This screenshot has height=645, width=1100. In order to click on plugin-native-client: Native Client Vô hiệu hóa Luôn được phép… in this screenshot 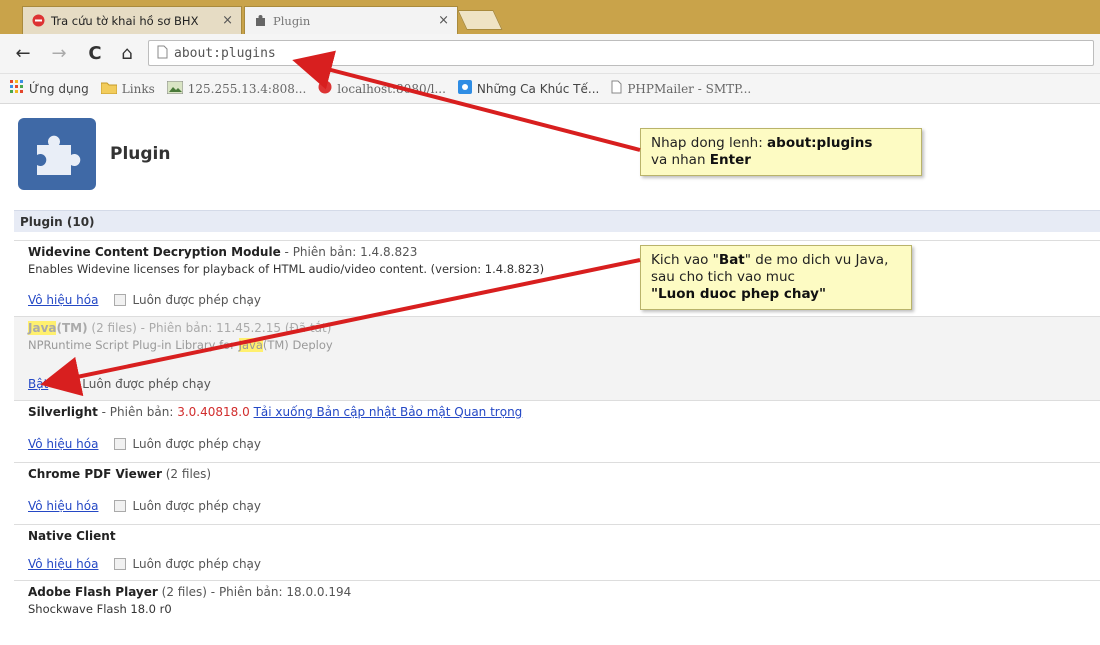, I will do `click(557, 552)`.